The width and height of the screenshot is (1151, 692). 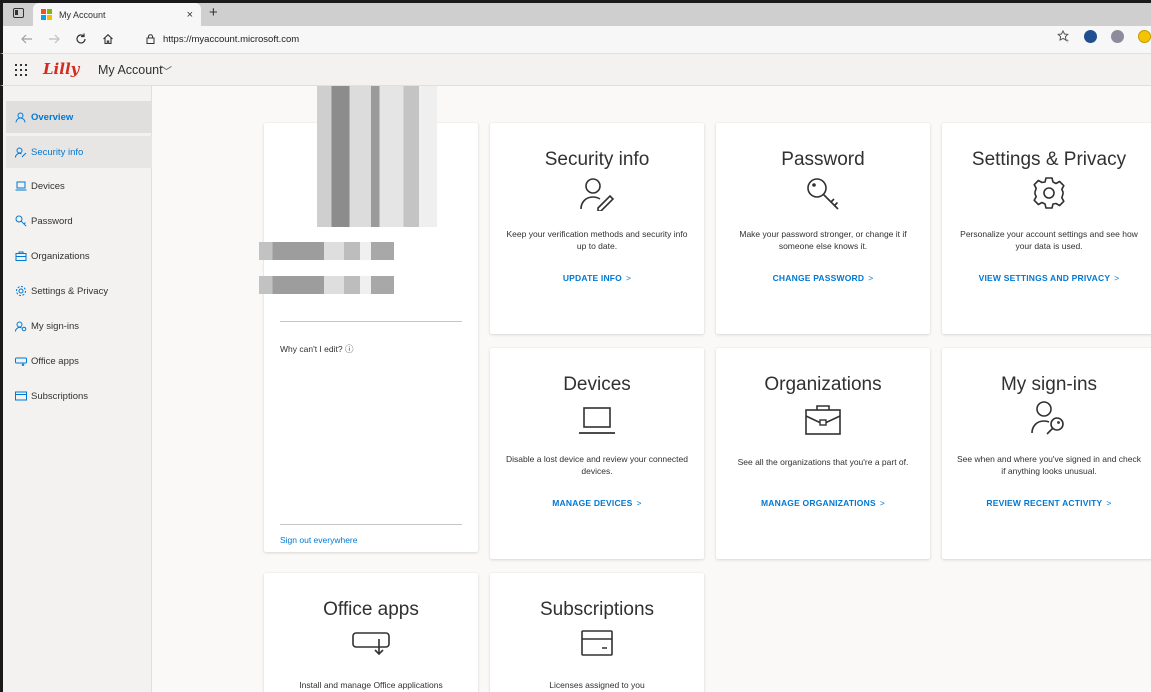 What do you see at coordinates (46, 14) in the screenshot?
I see `microsoft-logo-icon` at bounding box center [46, 14].